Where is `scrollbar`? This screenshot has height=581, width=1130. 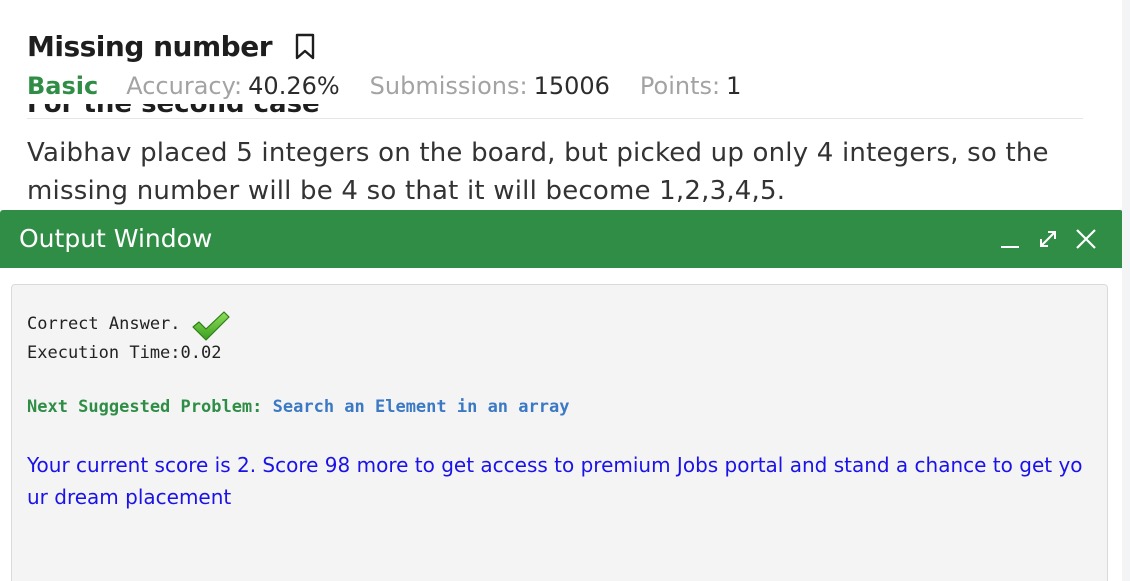 scrollbar is located at coordinates (1126, 290).